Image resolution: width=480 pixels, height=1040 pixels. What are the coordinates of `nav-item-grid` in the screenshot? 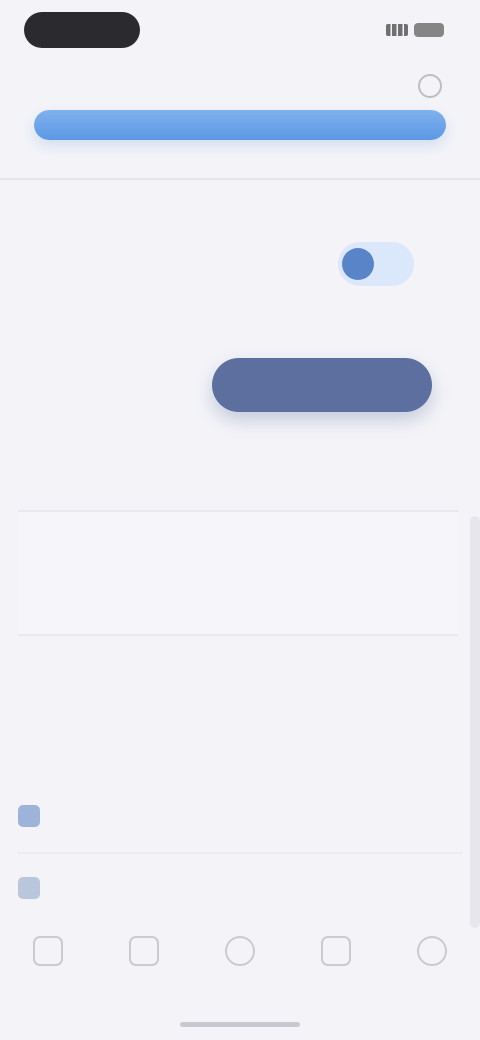 It's located at (144, 955).